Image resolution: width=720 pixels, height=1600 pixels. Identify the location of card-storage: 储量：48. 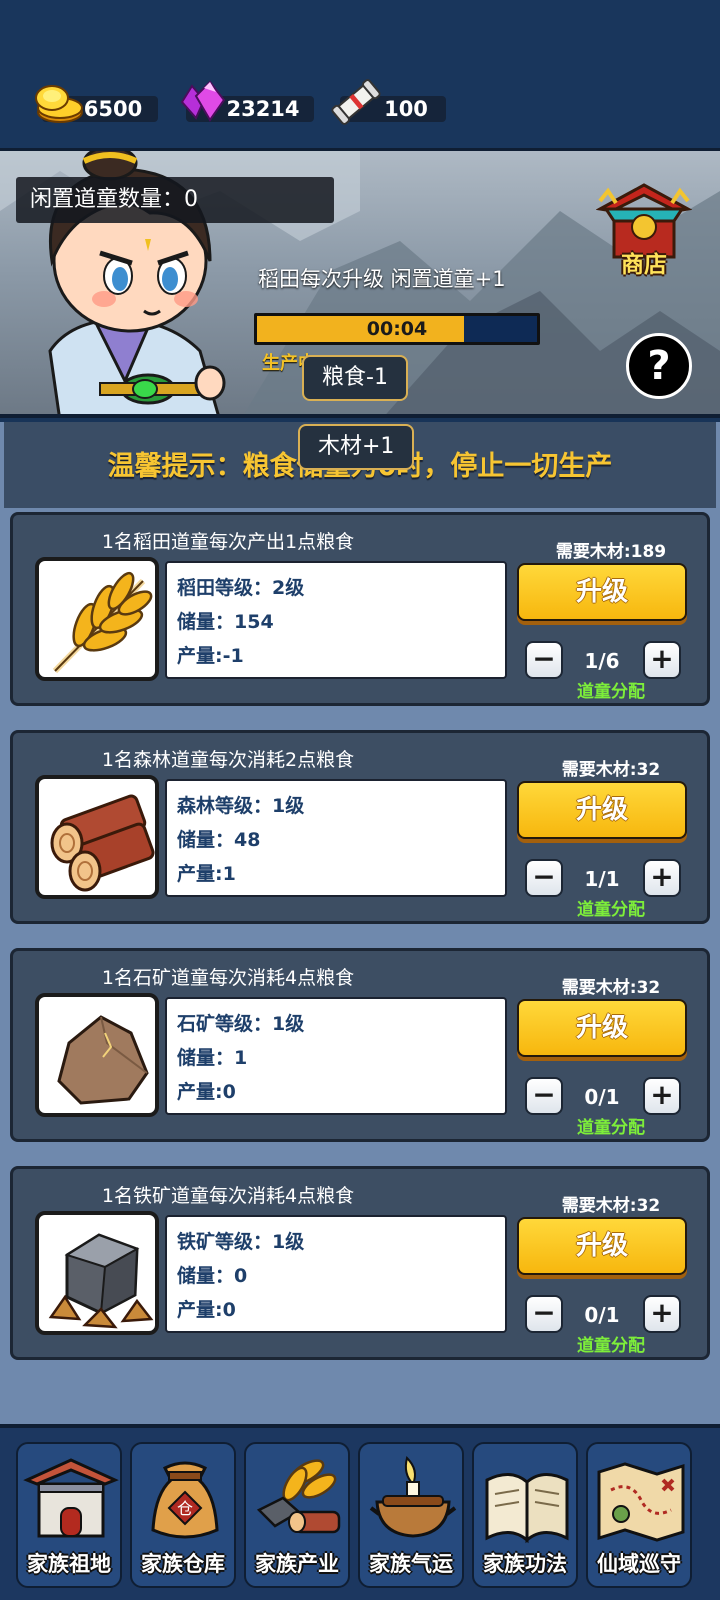
(219, 840).